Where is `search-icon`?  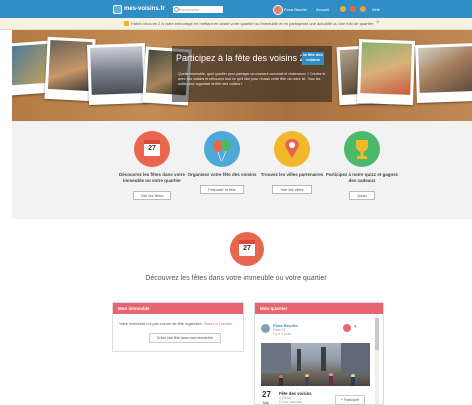 search-icon is located at coordinates (176, 9).